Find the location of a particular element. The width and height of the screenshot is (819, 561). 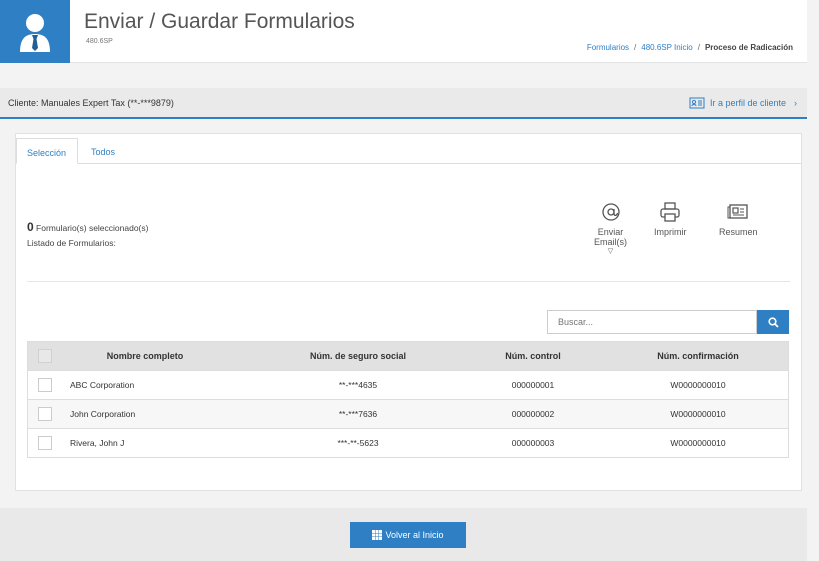

selected-count: 0 Formulario(s) seleccionado(s) is located at coordinates (87, 227).